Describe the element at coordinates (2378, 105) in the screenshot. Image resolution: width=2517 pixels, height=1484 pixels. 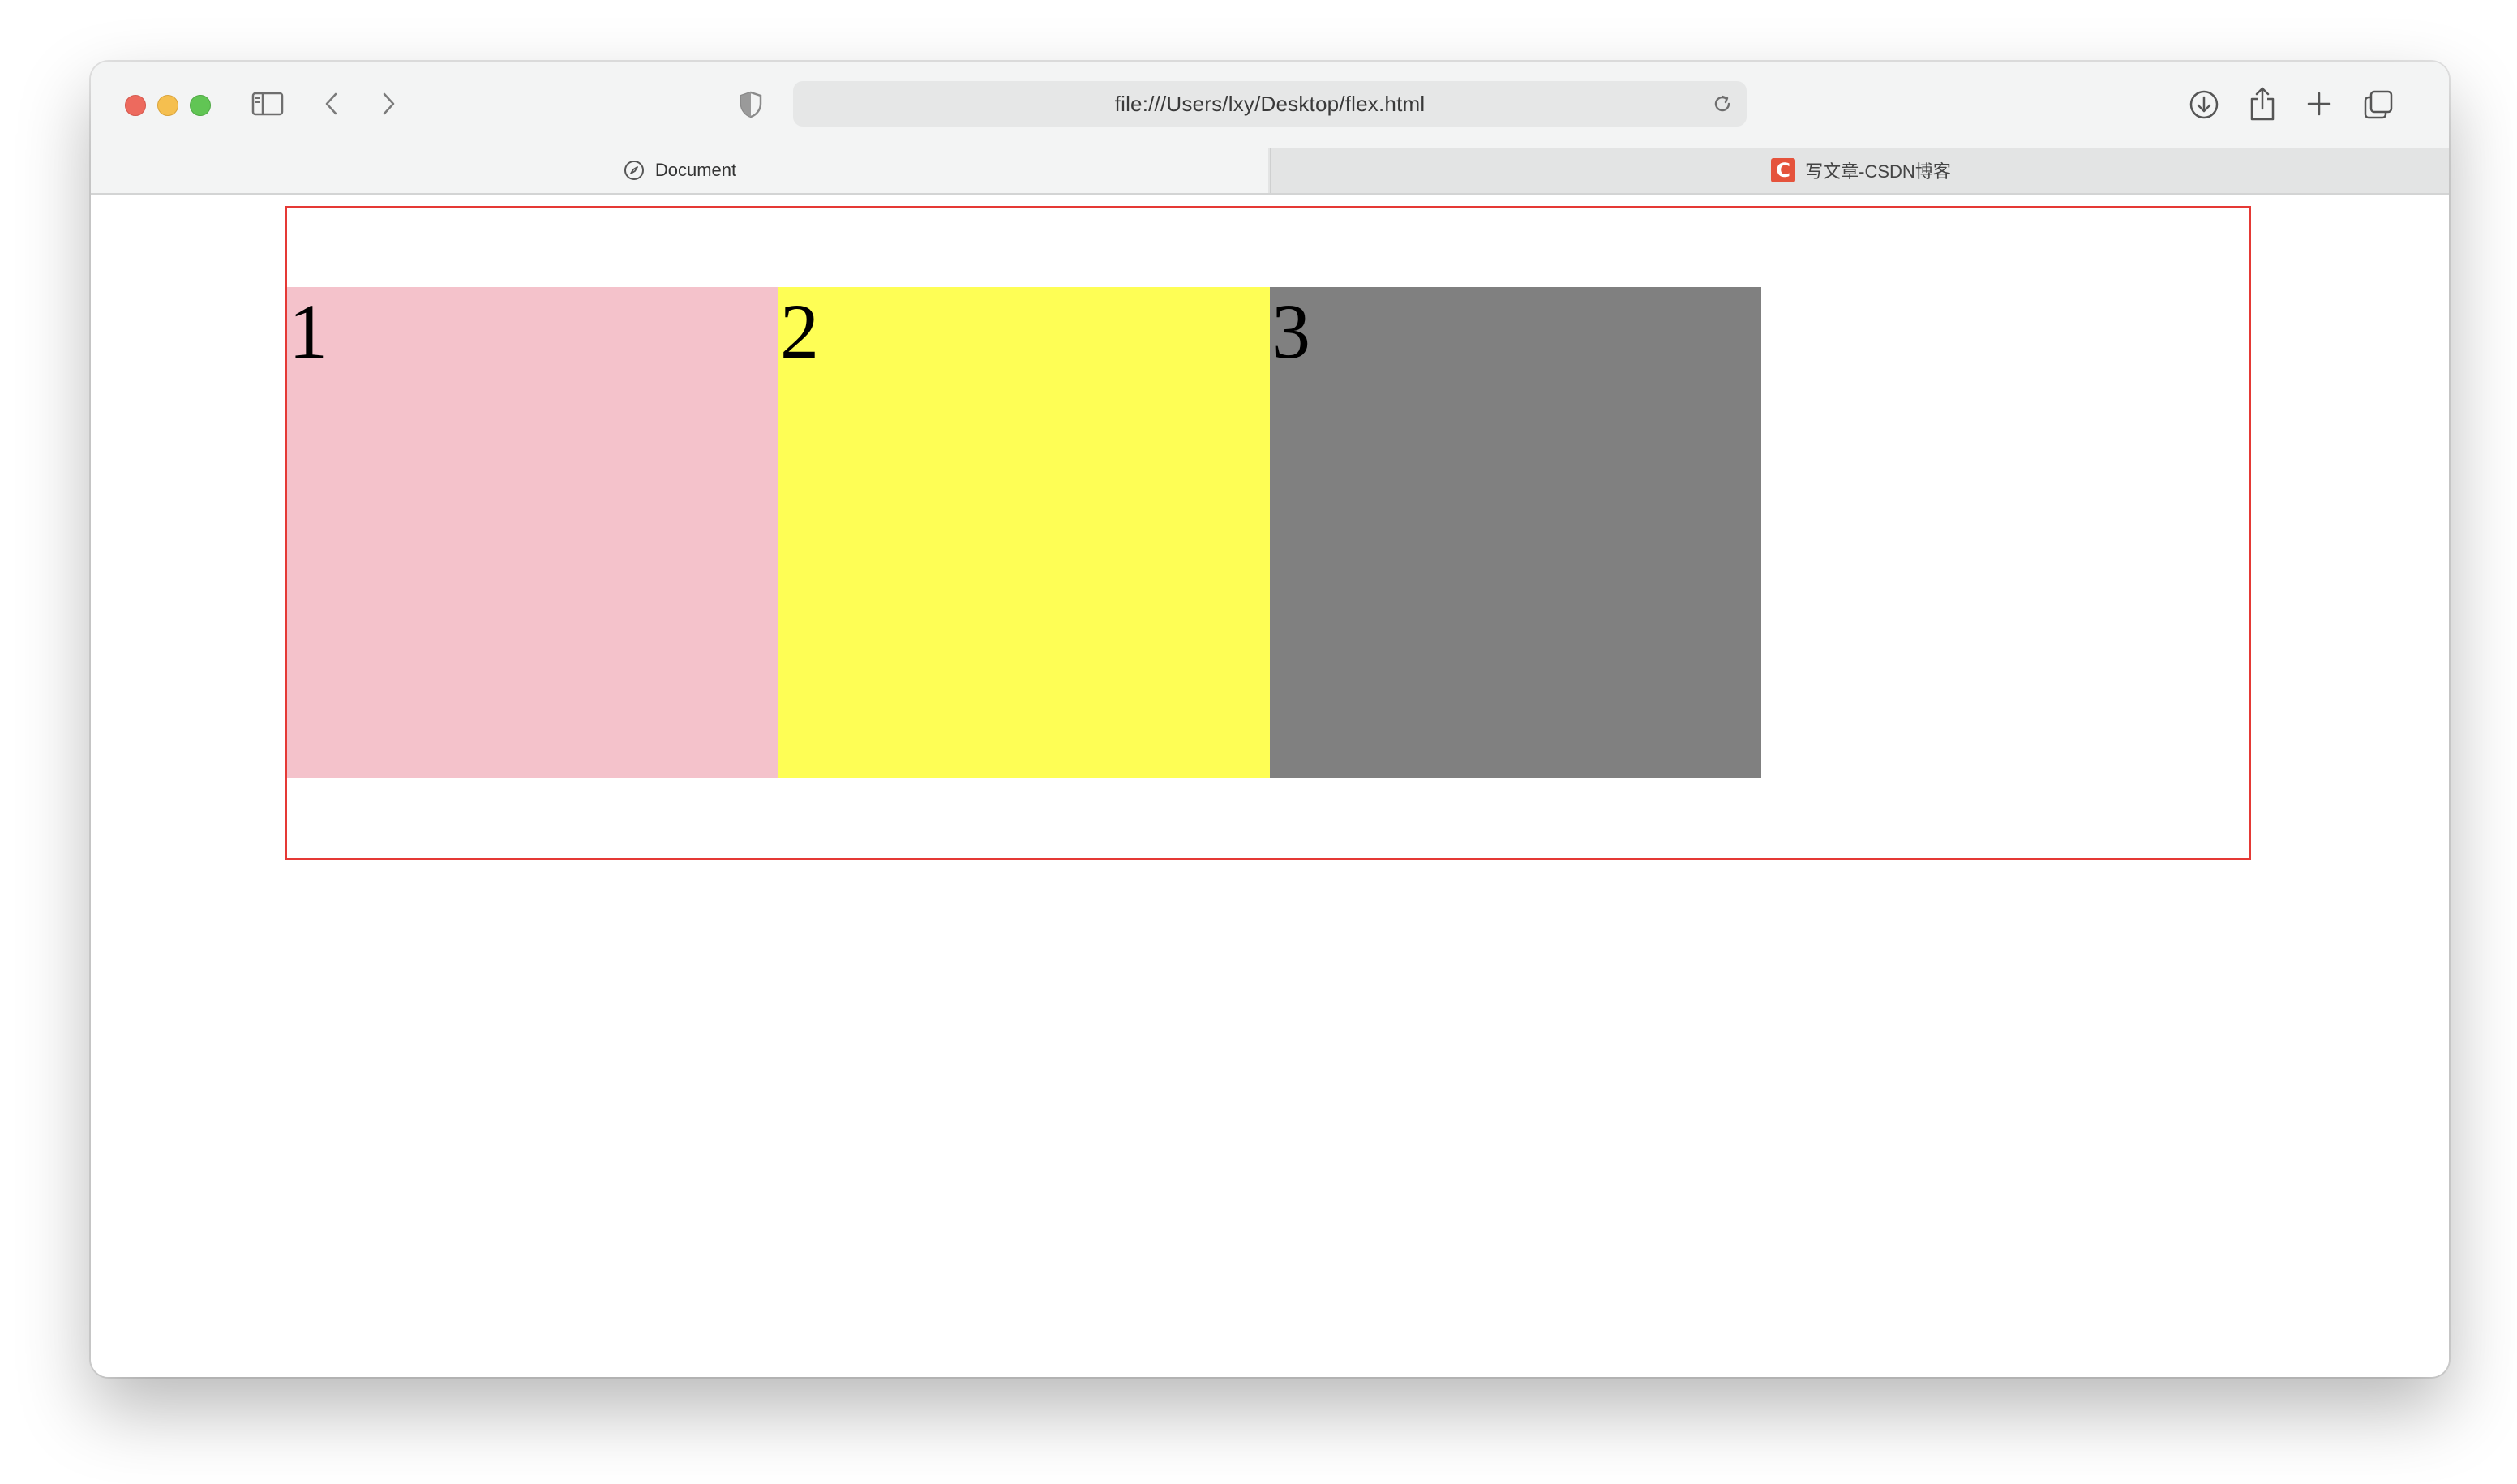
I see `tab-overview-icon` at that location.